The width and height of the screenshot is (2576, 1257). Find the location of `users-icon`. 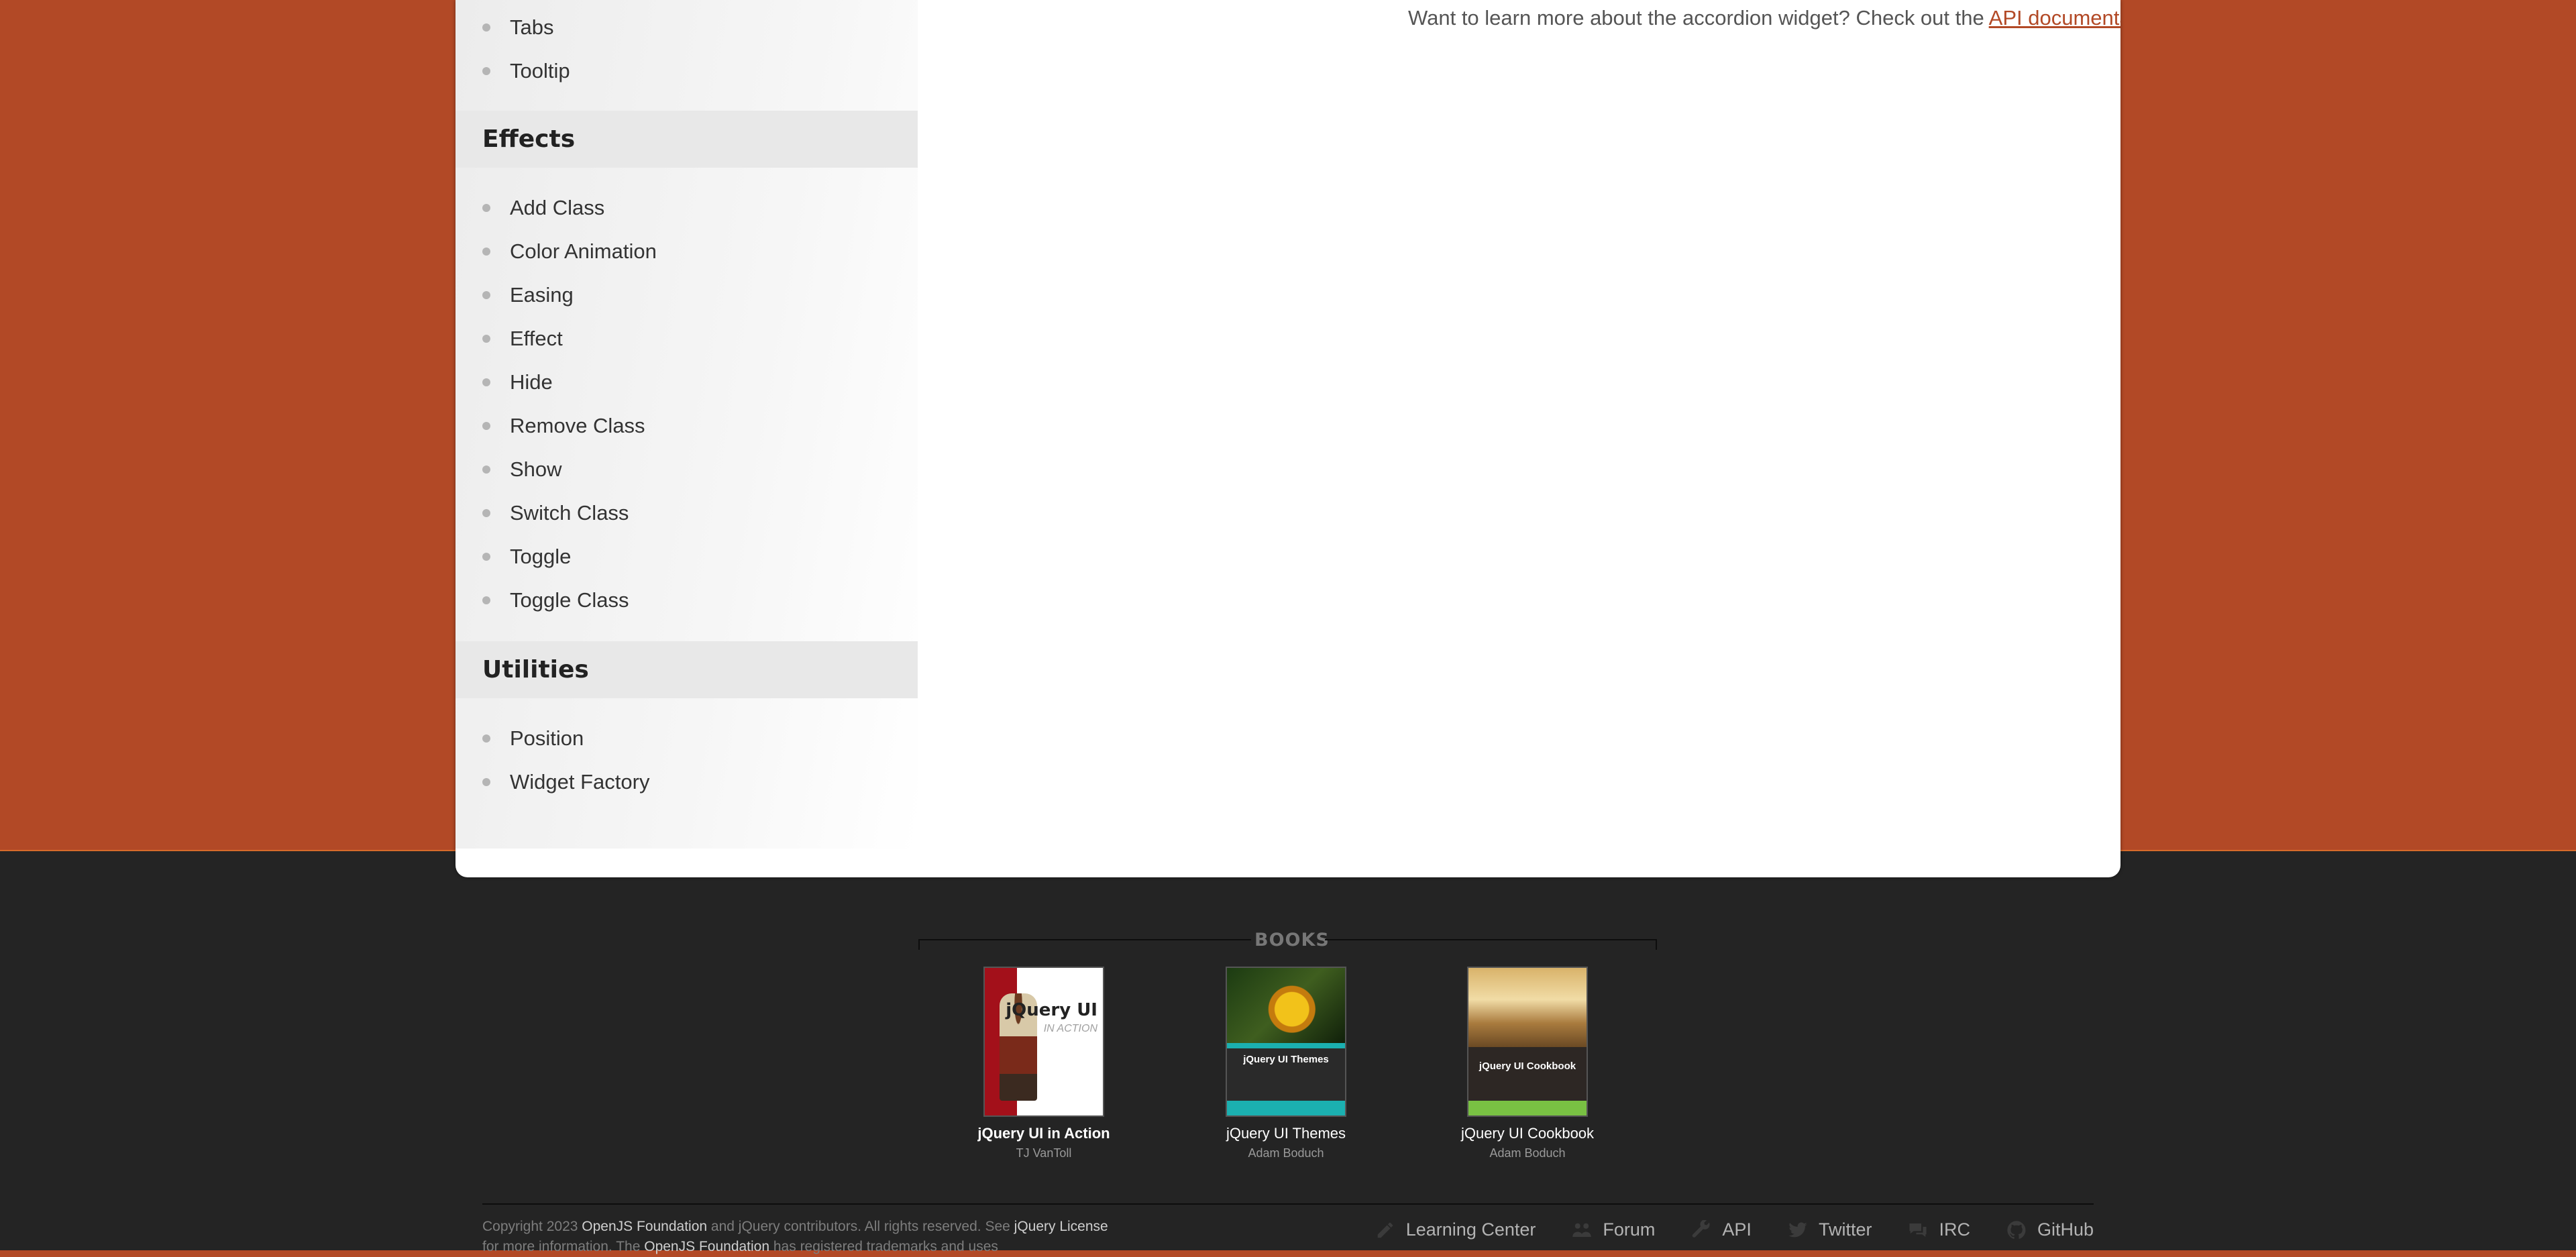

users-icon is located at coordinates (1582, 1230).